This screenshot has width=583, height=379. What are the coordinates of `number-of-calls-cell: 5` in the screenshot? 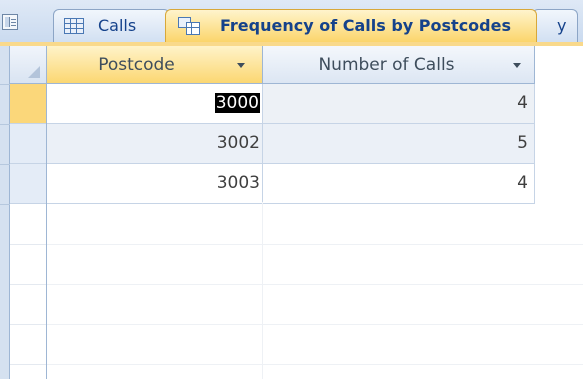 It's located at (399, 143).